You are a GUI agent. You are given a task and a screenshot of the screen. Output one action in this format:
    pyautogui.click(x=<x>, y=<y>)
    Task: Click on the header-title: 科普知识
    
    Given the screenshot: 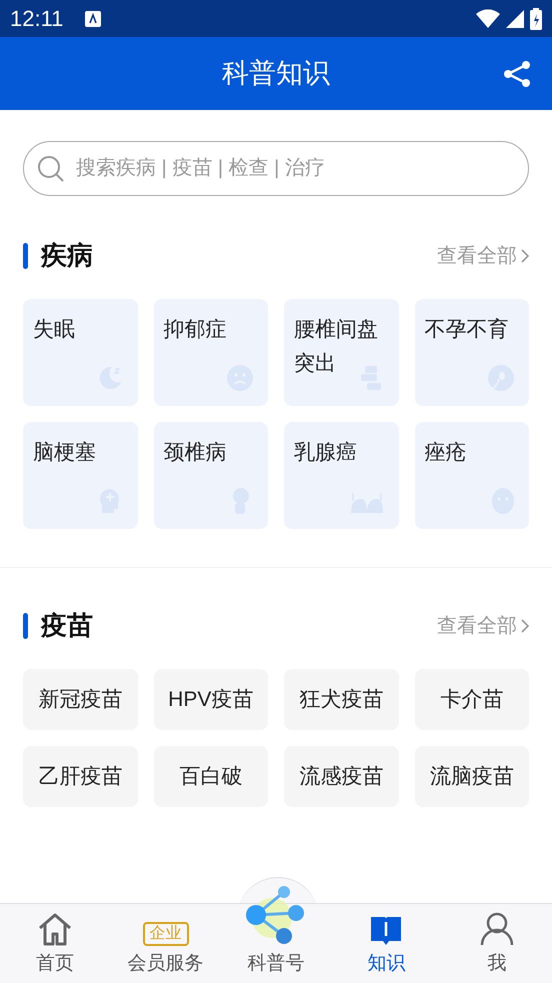 What is the action you would take?
    pyautogui.click(x=276, y=73)
    